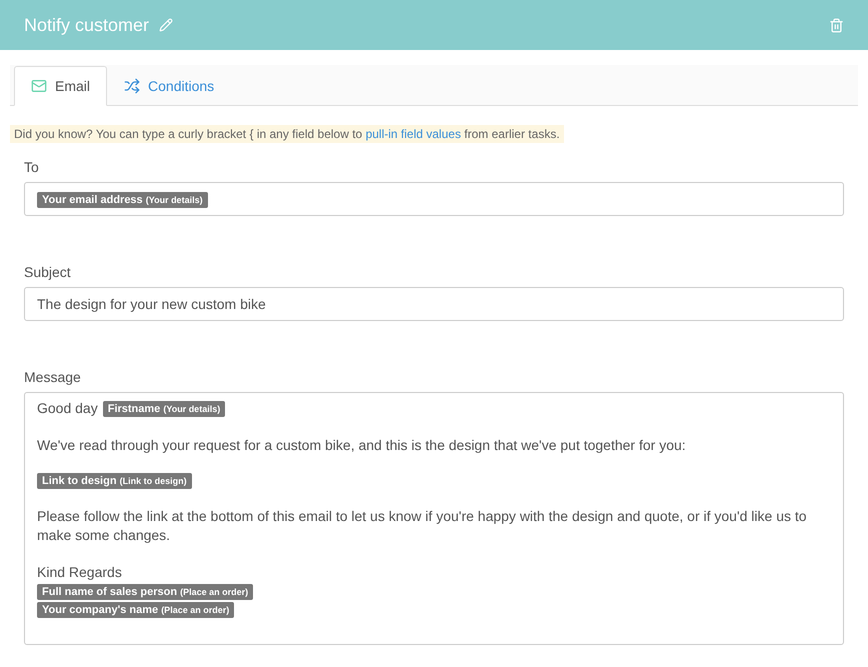 The width and height of the screenshot is (868, 667). Describe the element at coordinates (361, 445) in the screenshot. I see `message-text: We've read through your request for a custom bike, and this is the design that we've put together for you:` at that location.